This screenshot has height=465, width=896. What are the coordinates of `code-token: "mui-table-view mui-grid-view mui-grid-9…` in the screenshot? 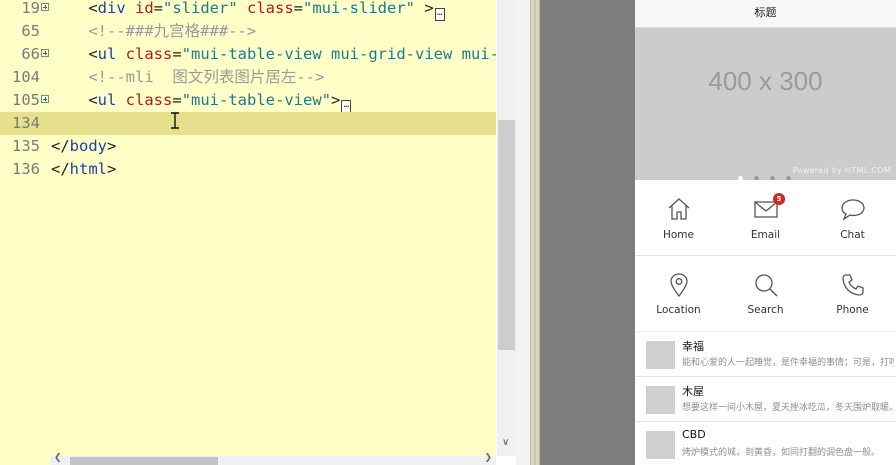 It's located at (338, 54).